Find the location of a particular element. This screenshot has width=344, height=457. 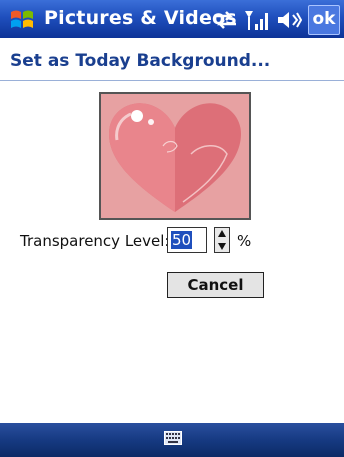

sync-arrows-icon is located at coordinates (225, 20).